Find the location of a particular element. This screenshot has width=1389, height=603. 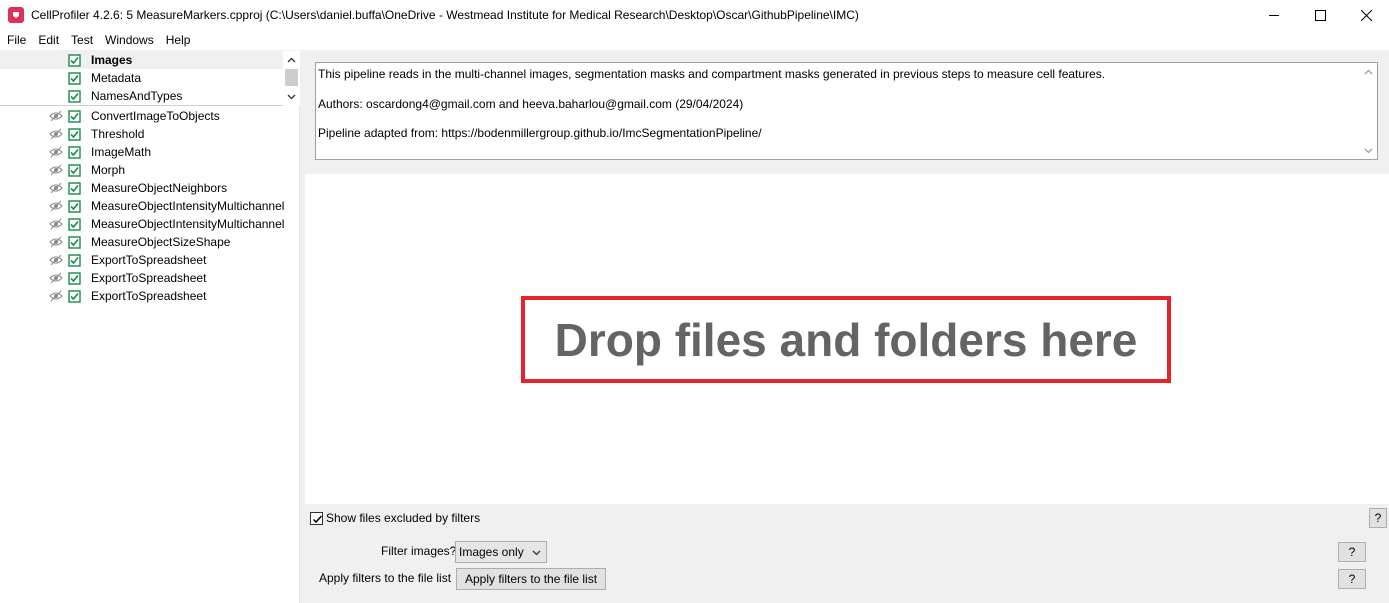

module-row: Threshold is located at coordinates (150, 134).